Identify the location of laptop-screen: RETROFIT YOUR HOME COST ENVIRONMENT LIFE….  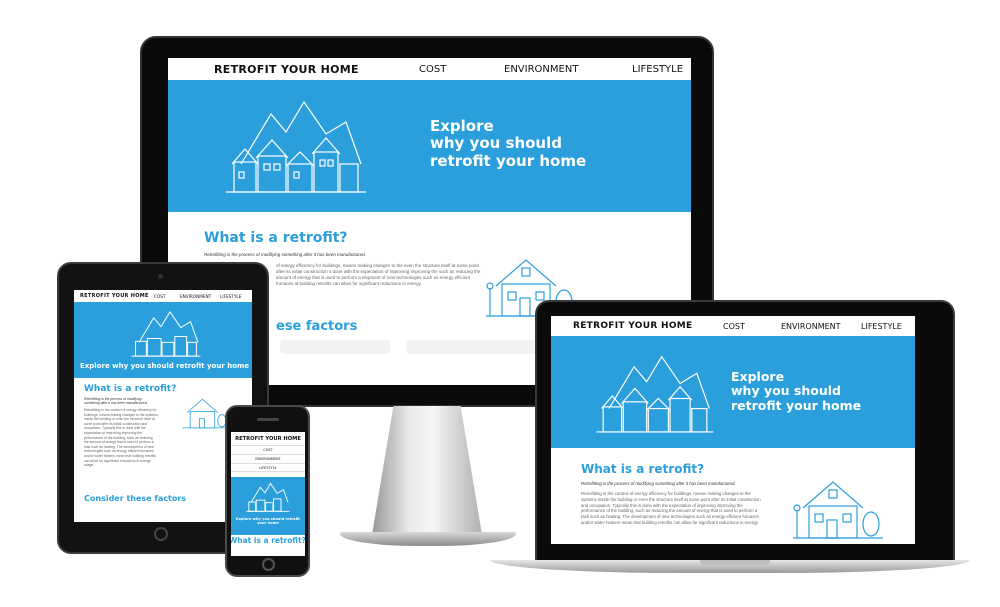
(733, 430).